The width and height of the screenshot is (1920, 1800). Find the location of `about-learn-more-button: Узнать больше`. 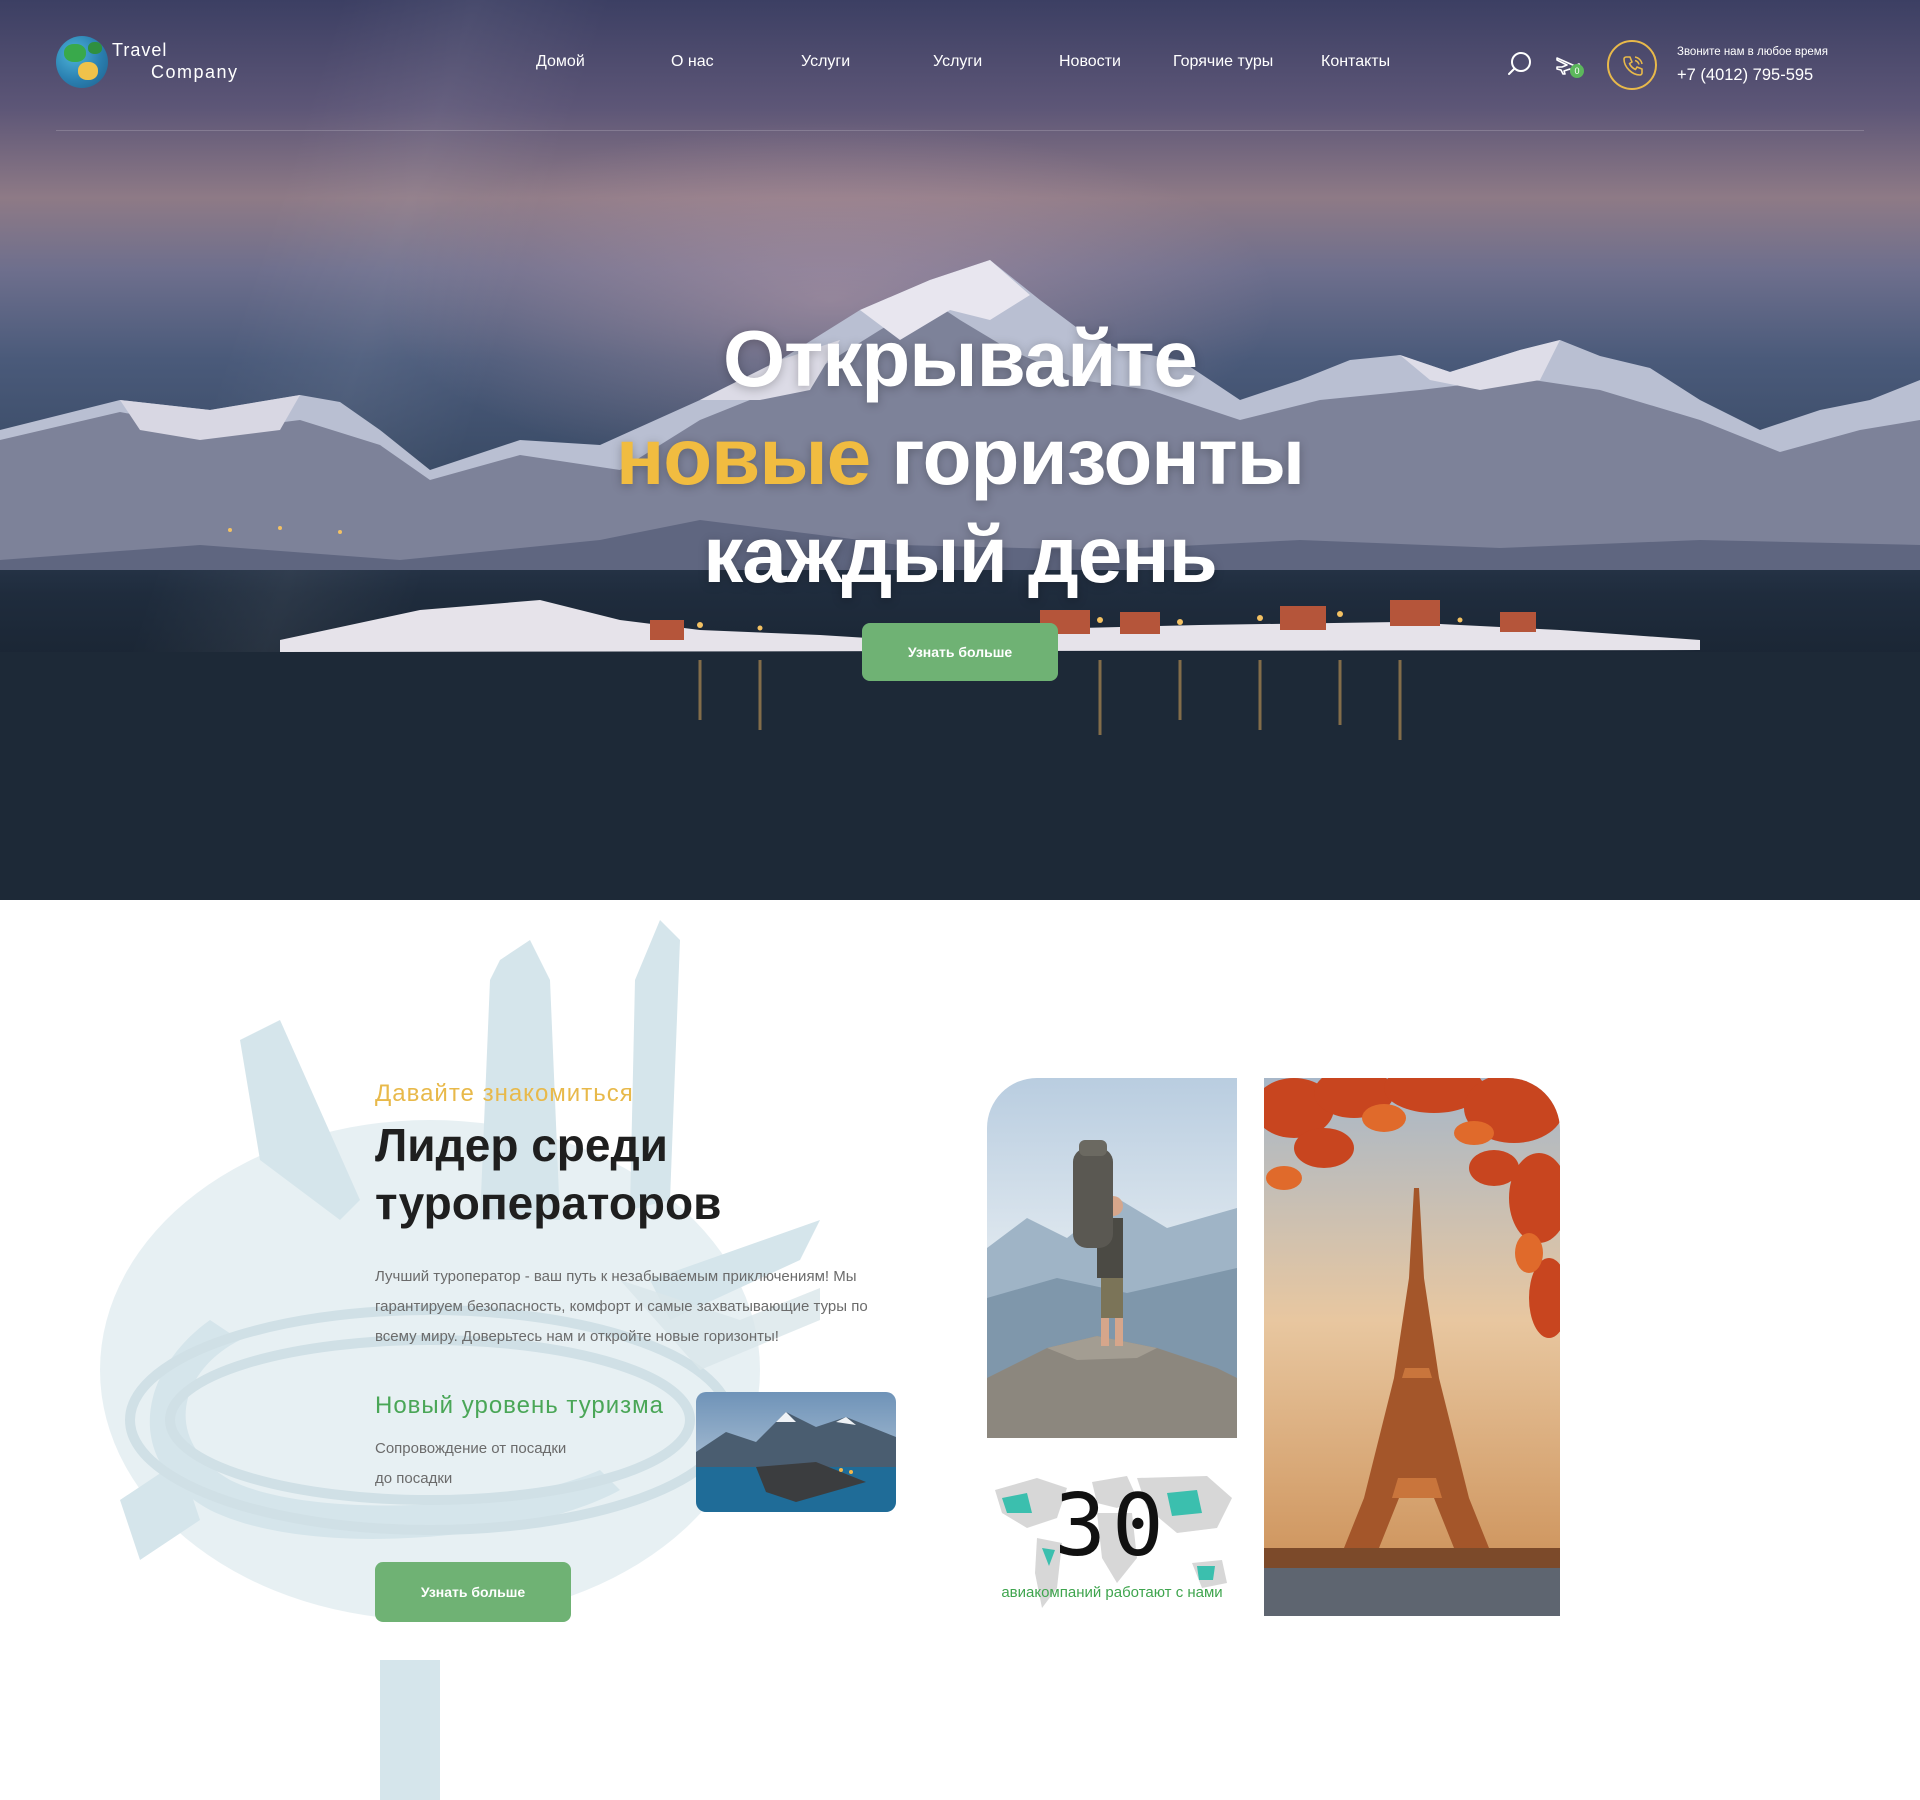

about-learn-more-button: Узнать больше is located at coordinates (473, 1592).